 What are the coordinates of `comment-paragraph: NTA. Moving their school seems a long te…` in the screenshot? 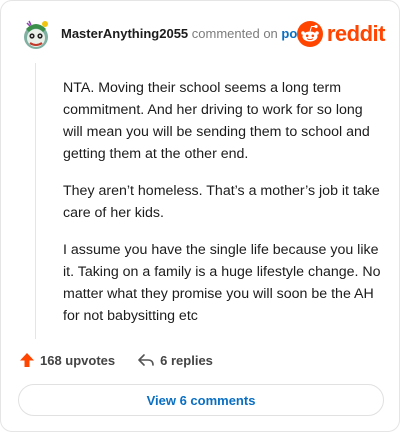 It's located at (216, 121).